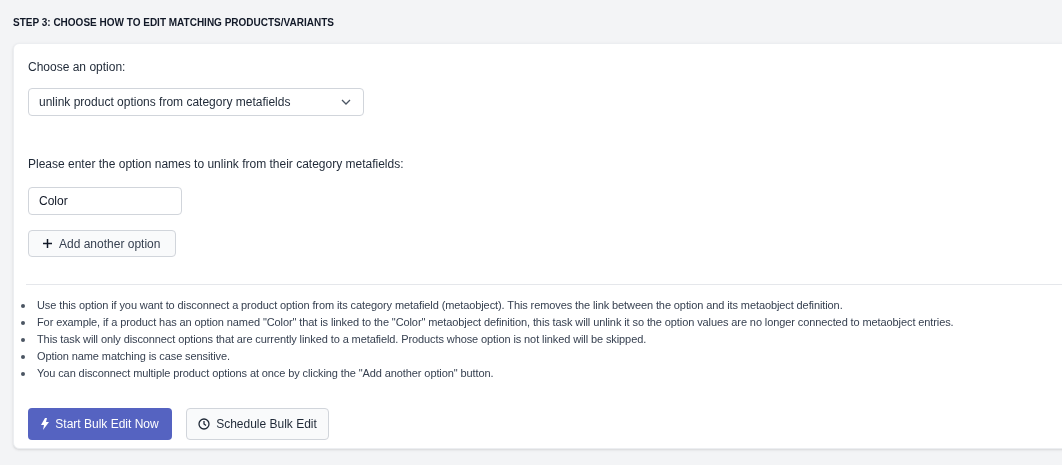  Describe the element at coordinates (77, 67) in the screenshot. I see `field-label: Choose an option:` at that location.